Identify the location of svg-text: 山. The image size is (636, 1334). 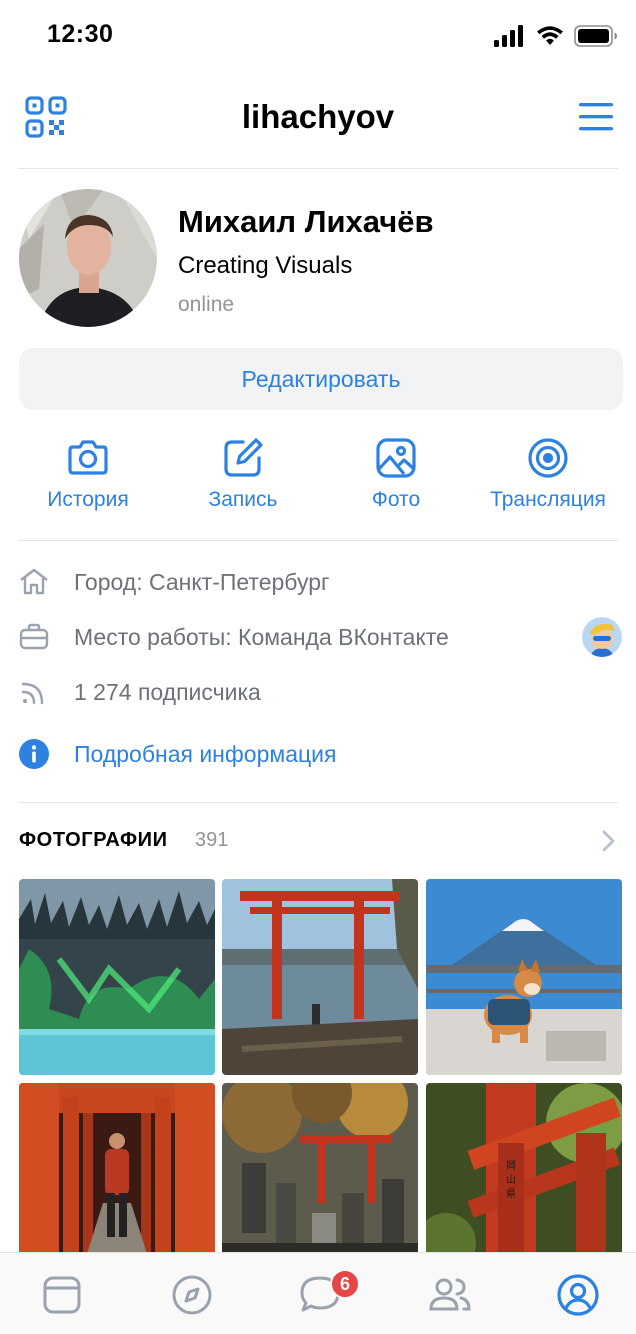
(511, 1180).